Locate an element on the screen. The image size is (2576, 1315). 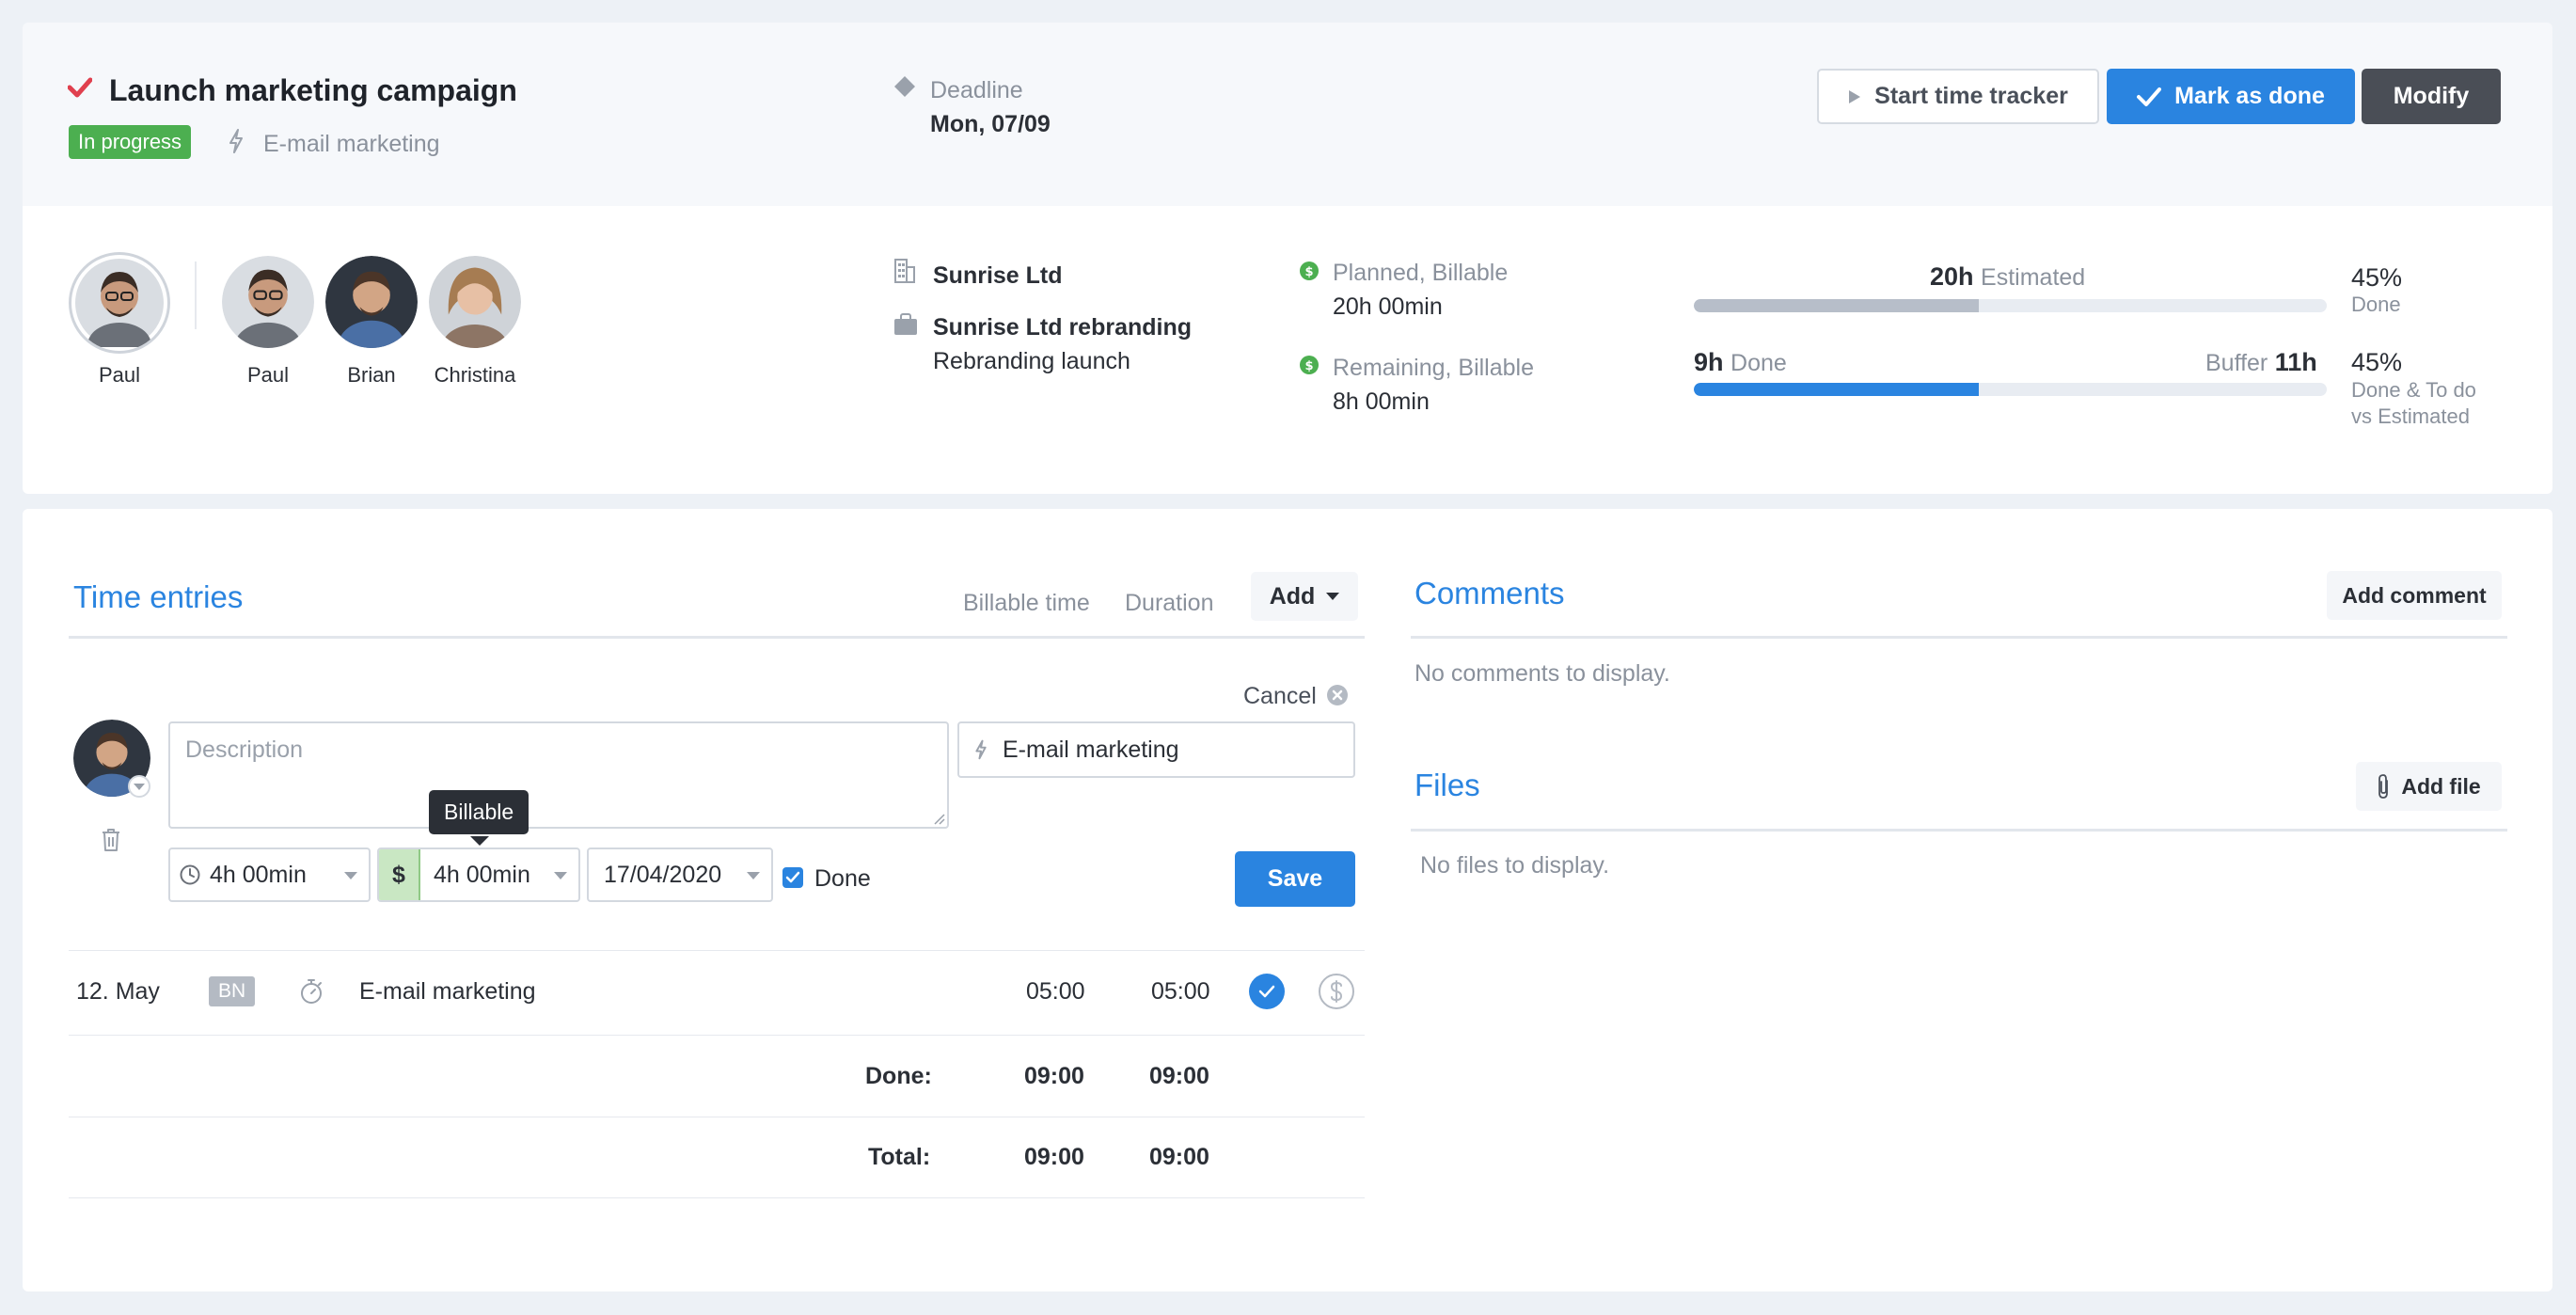
member-avatar-paul is located at coordinates (268, 302).